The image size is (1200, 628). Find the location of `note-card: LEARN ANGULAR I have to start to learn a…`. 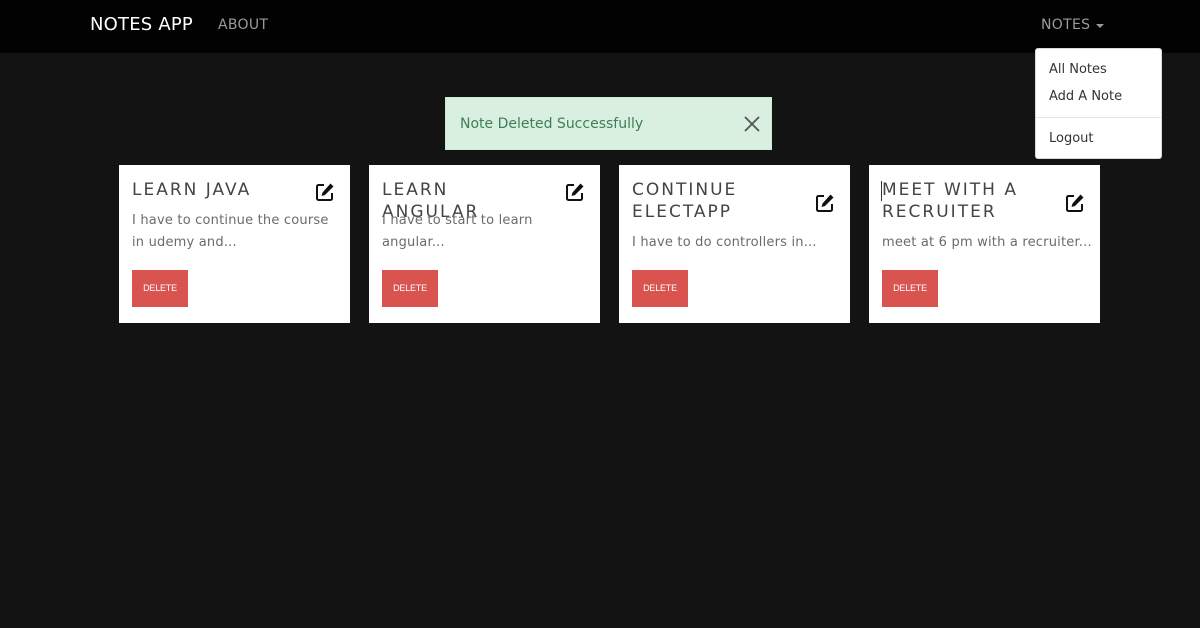

note-card: LEARN ANGULAR I have to start to learn a… is located at coordinates (484, 244).